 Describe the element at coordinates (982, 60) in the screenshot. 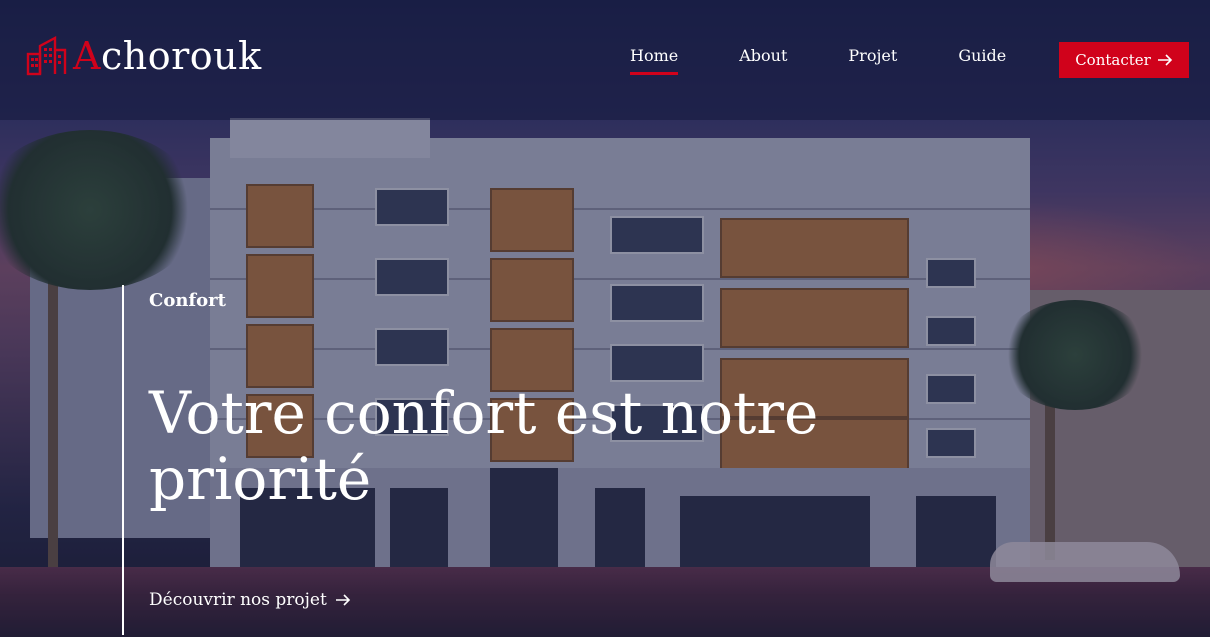

I see `nav-item-guide: Guide` at that location.